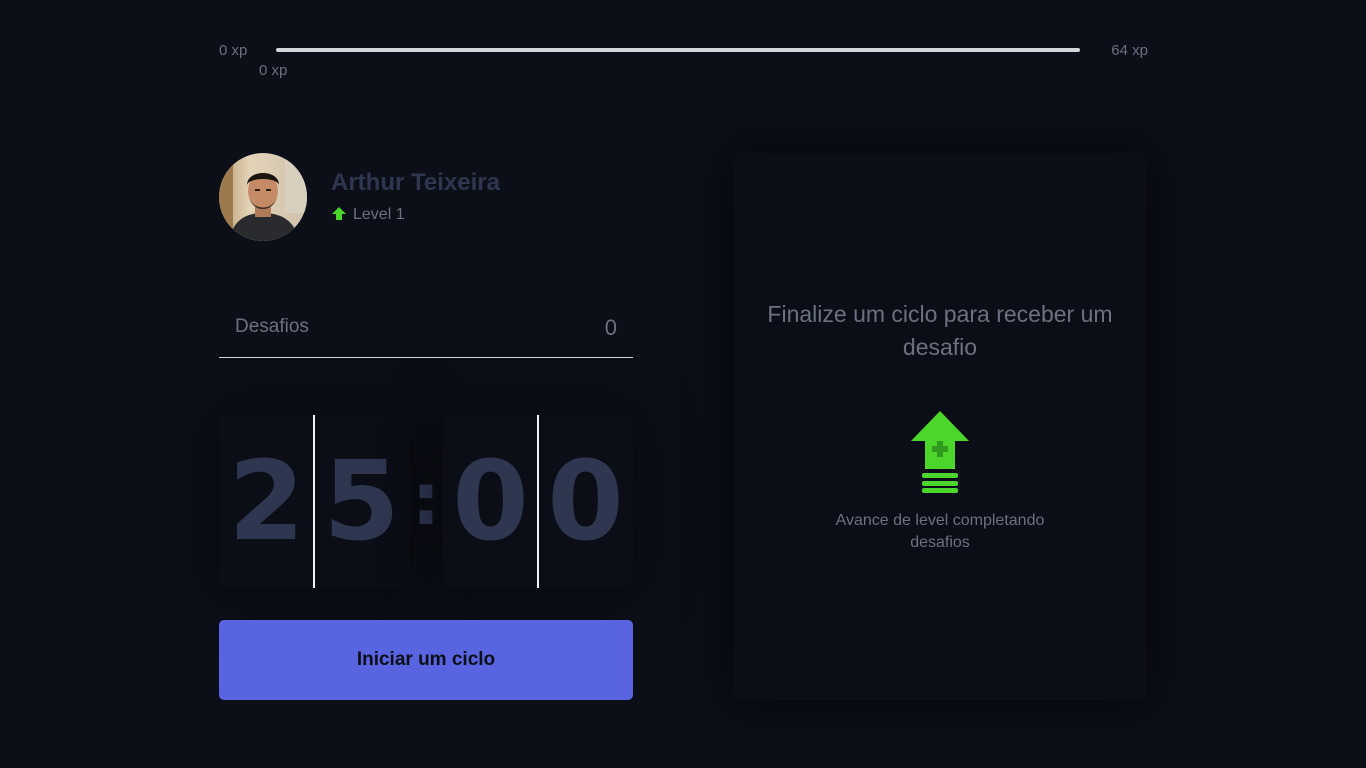 The height and width of the screenshot is (768, 1366). What do you see at coordinates (379, 214) in the screenshot?
I see `level-label: Level 1` at bounding box center [379, 214].